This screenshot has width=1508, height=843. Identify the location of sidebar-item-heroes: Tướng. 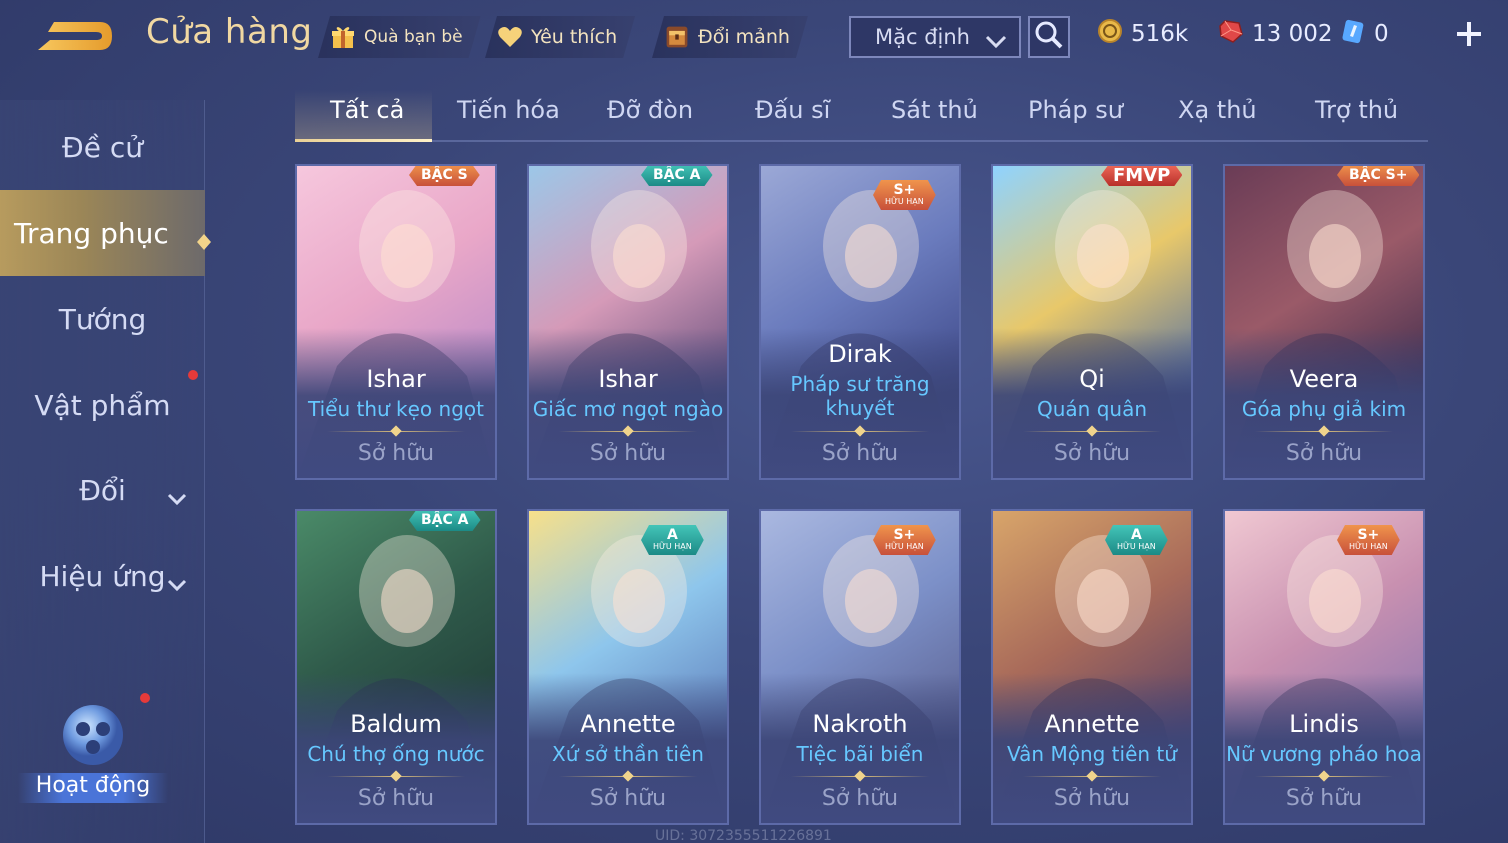
(102, 319).